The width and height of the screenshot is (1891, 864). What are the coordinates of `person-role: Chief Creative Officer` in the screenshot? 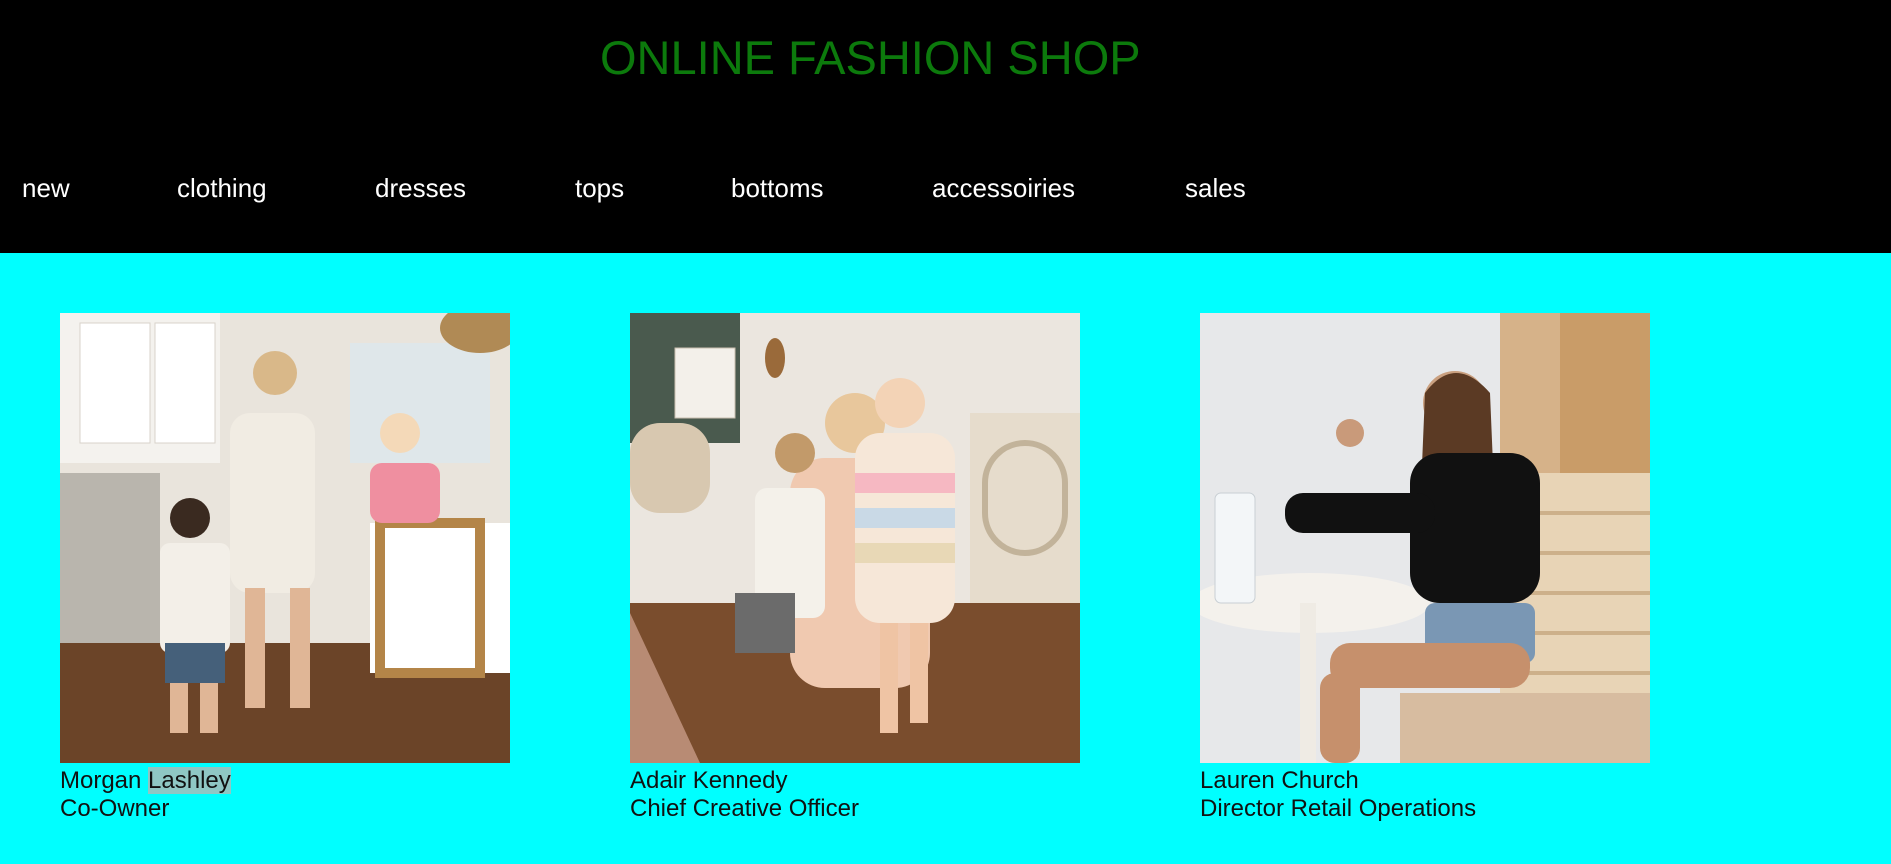 It's located at (744, 808).